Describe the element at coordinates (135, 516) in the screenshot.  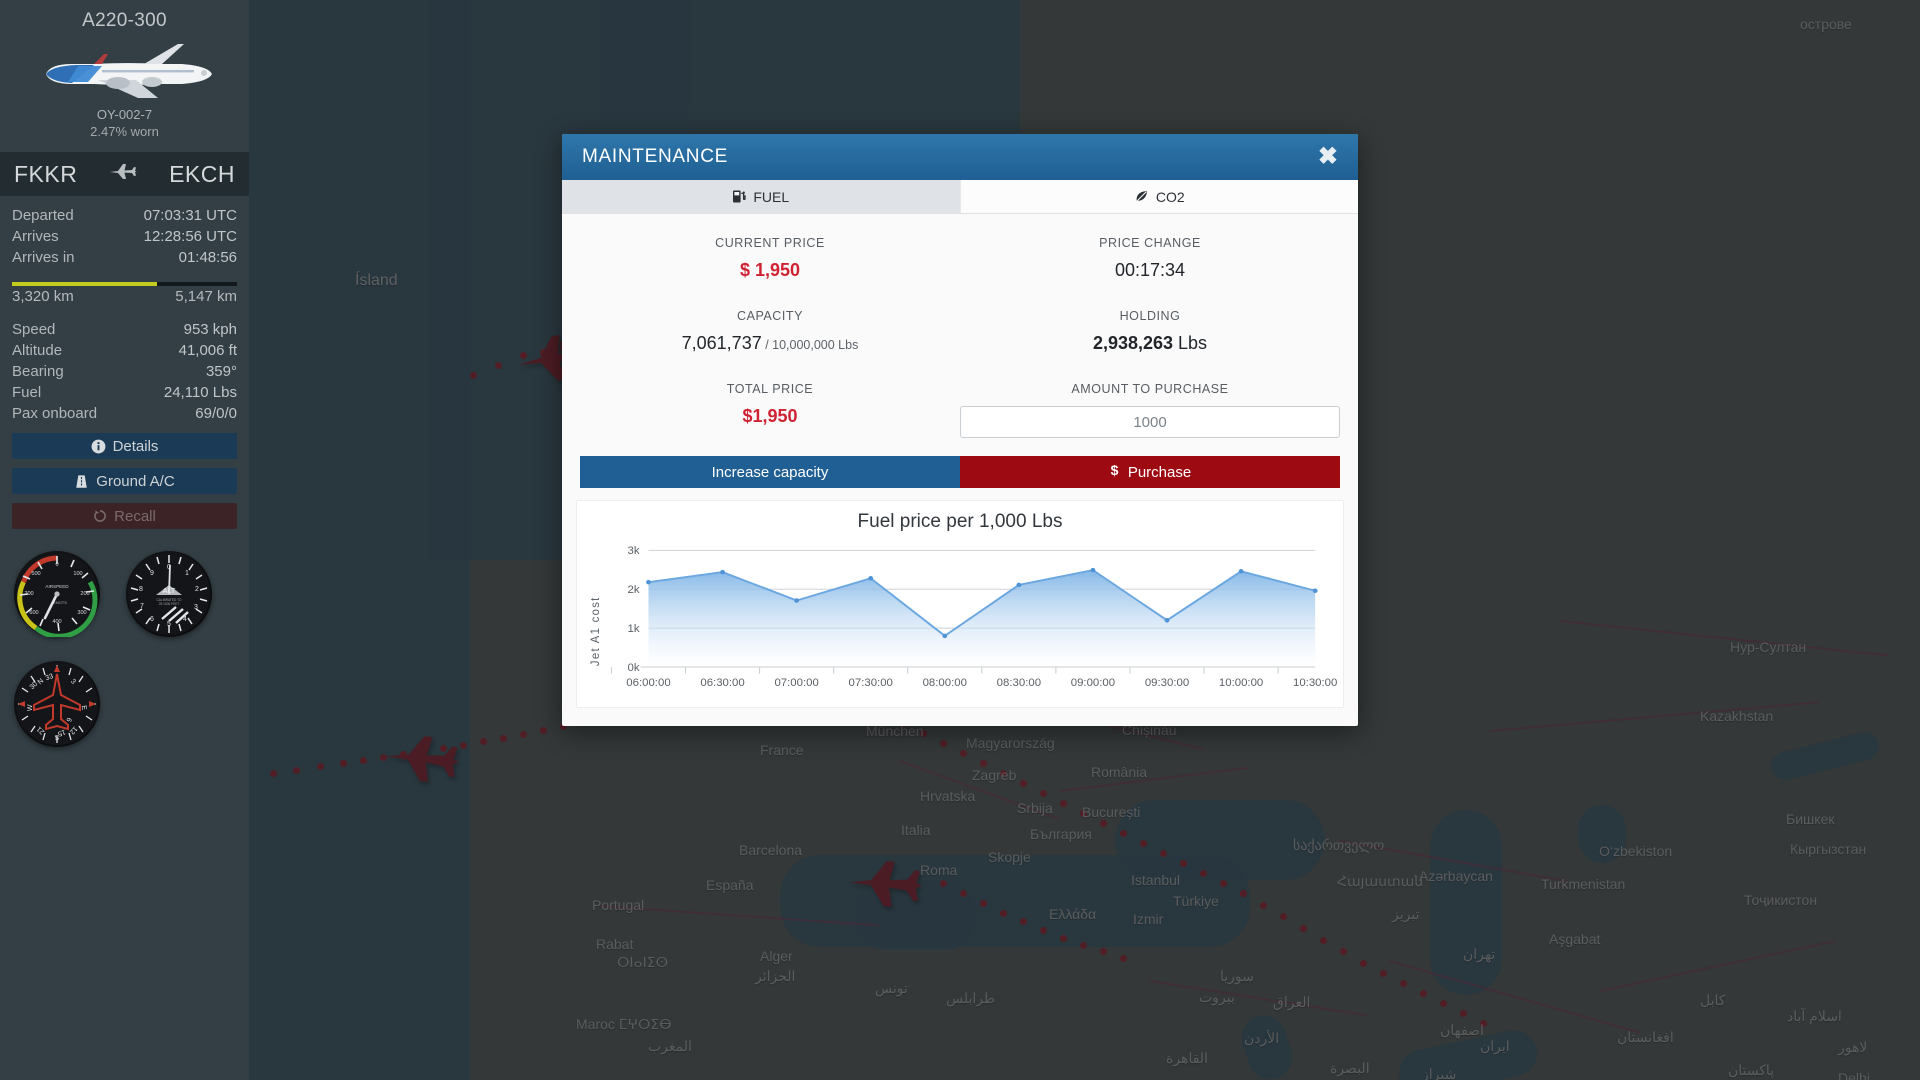
I see `recall-button-label: Recall` at that location.